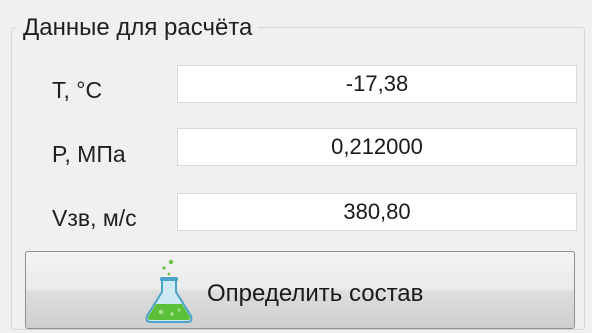  Describe the element at coordinates (377, 84) in the screenshot. I see `temperature-input` at that location.